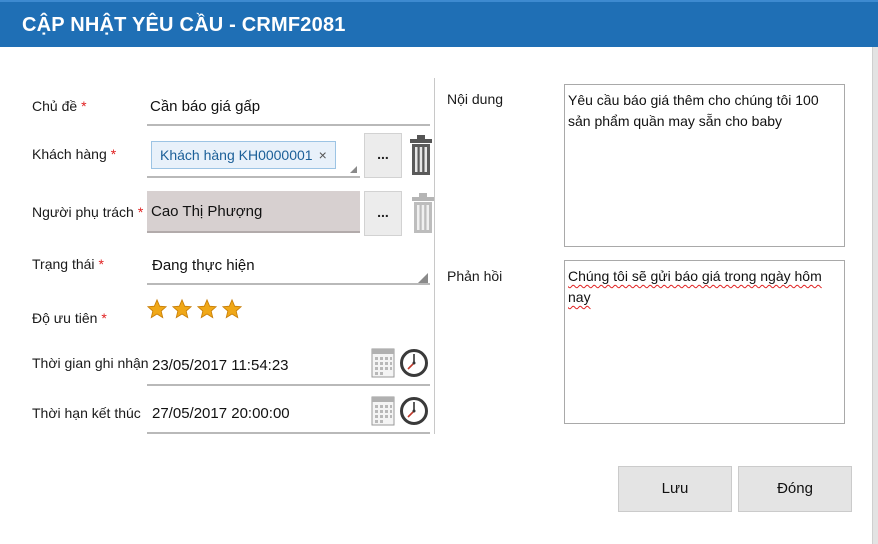 The image size is (878, 544). Describe the element at coordinates (439, 23) in the screenshot. I see `dialog-titlebar: CẬP NHẬT YÊU CẦU - CRMF2081` at that location.